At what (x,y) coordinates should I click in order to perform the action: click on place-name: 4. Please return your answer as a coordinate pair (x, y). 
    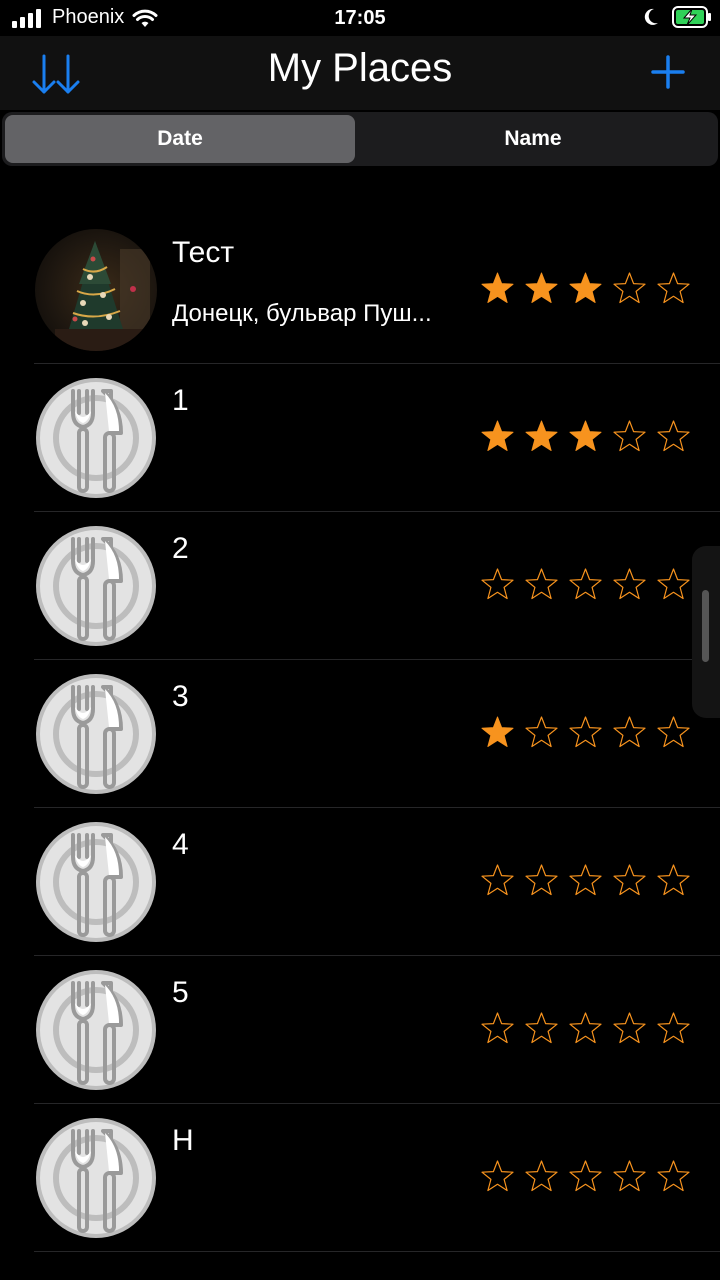
    Looking at the image, I should click on (180, 844).